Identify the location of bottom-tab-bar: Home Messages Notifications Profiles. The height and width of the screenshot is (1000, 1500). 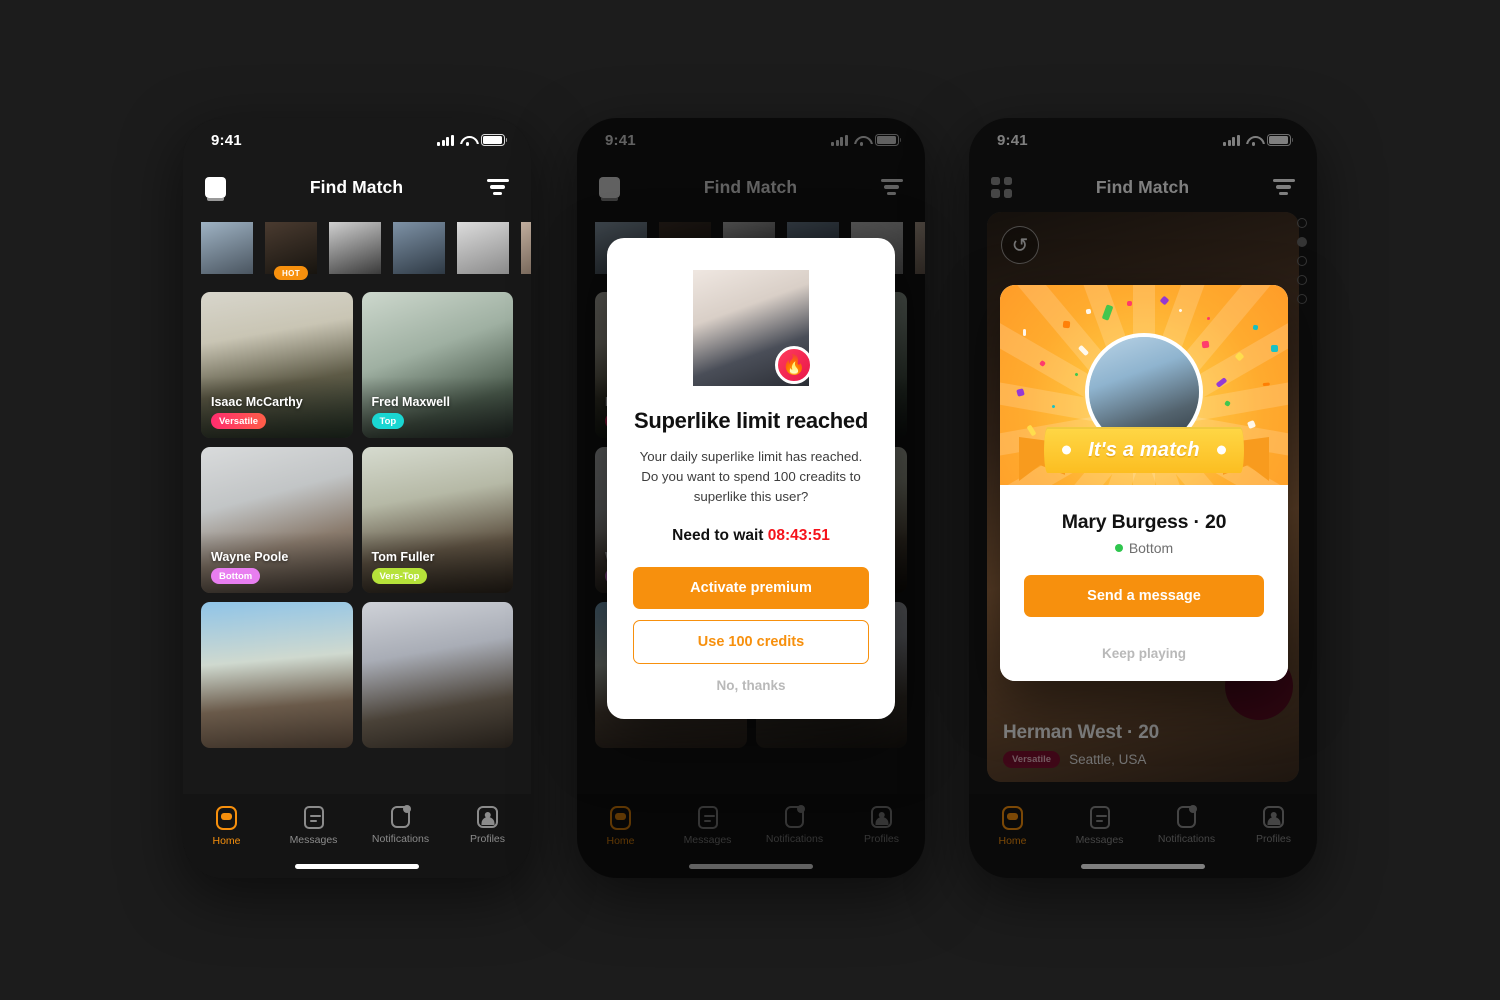
(357, 836).